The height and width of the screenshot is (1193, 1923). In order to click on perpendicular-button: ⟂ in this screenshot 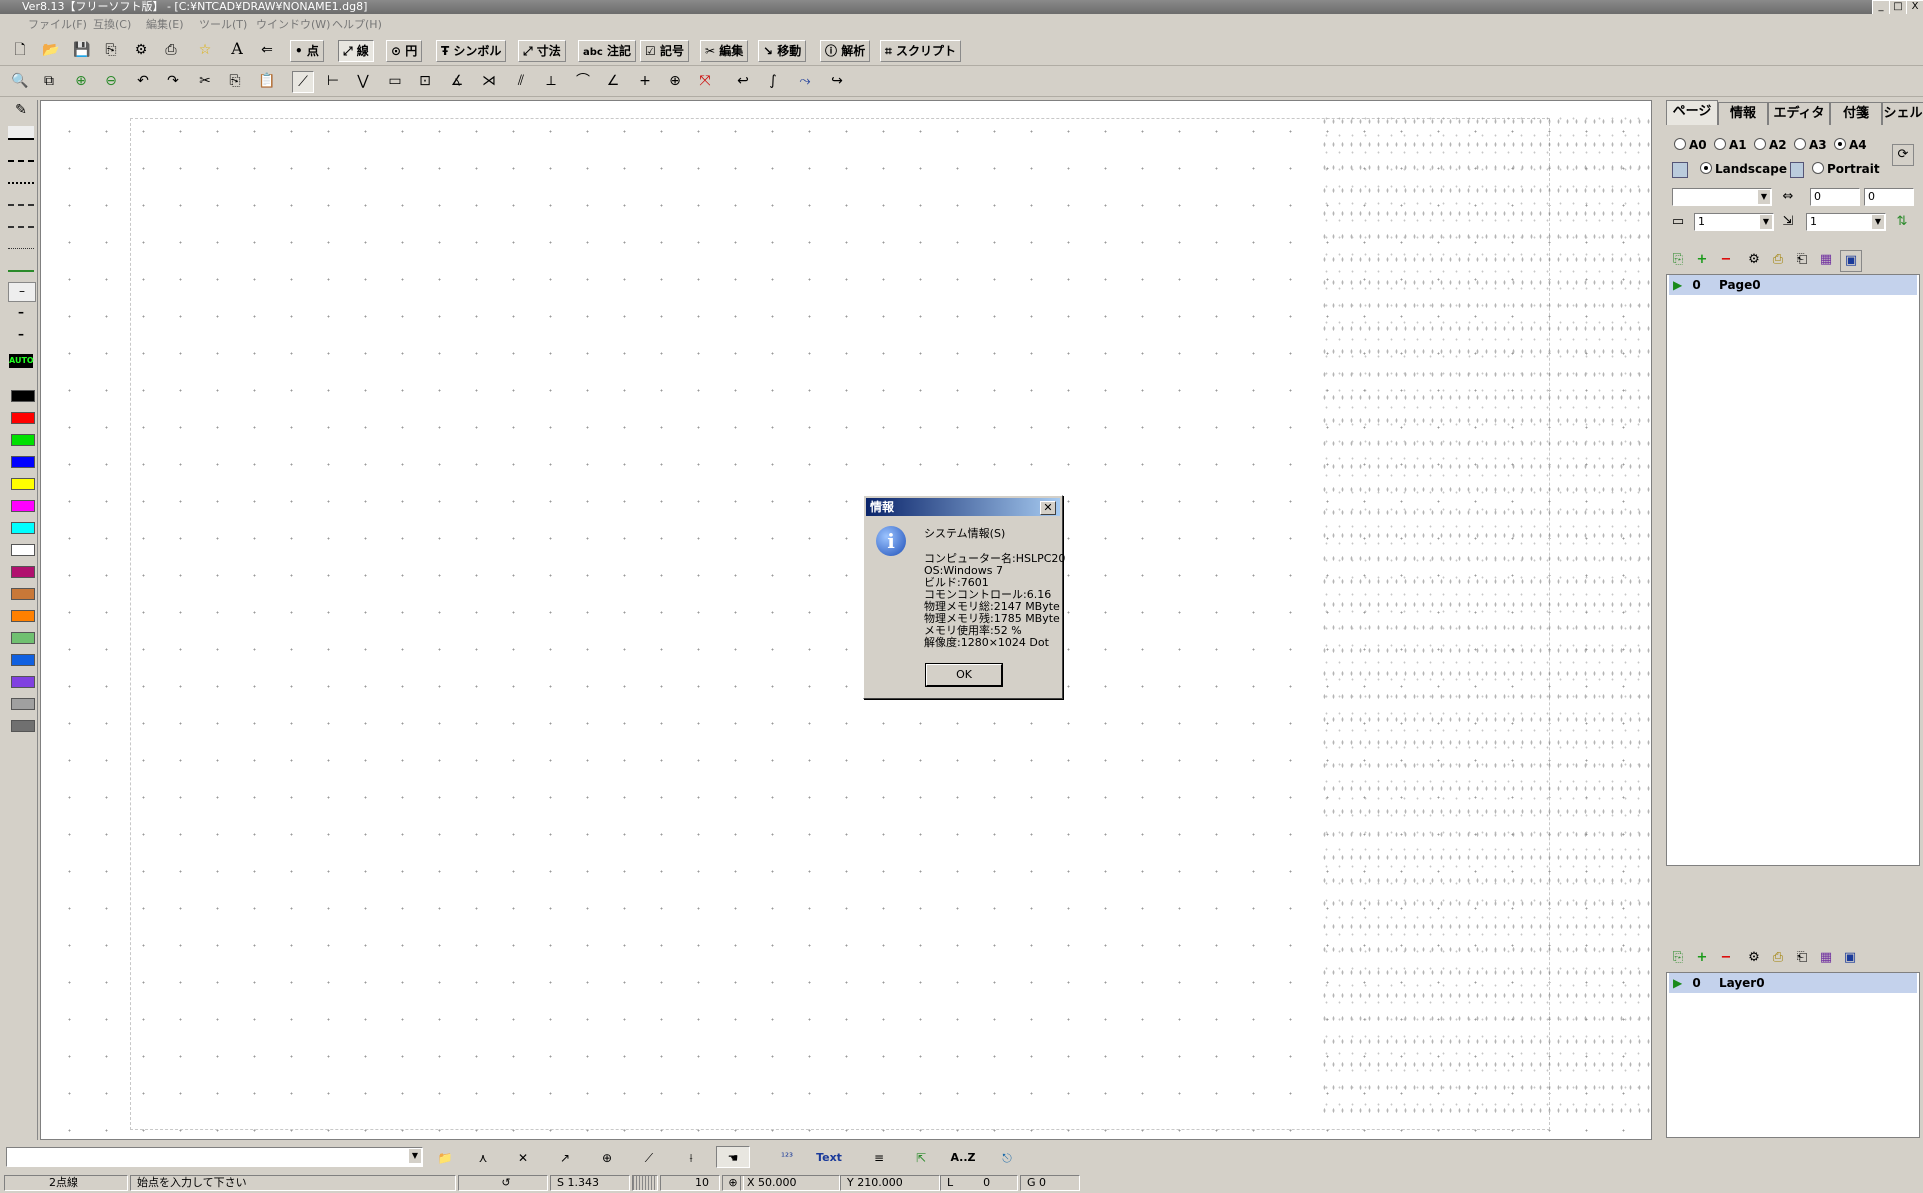, I will do `click(551, 82)`.